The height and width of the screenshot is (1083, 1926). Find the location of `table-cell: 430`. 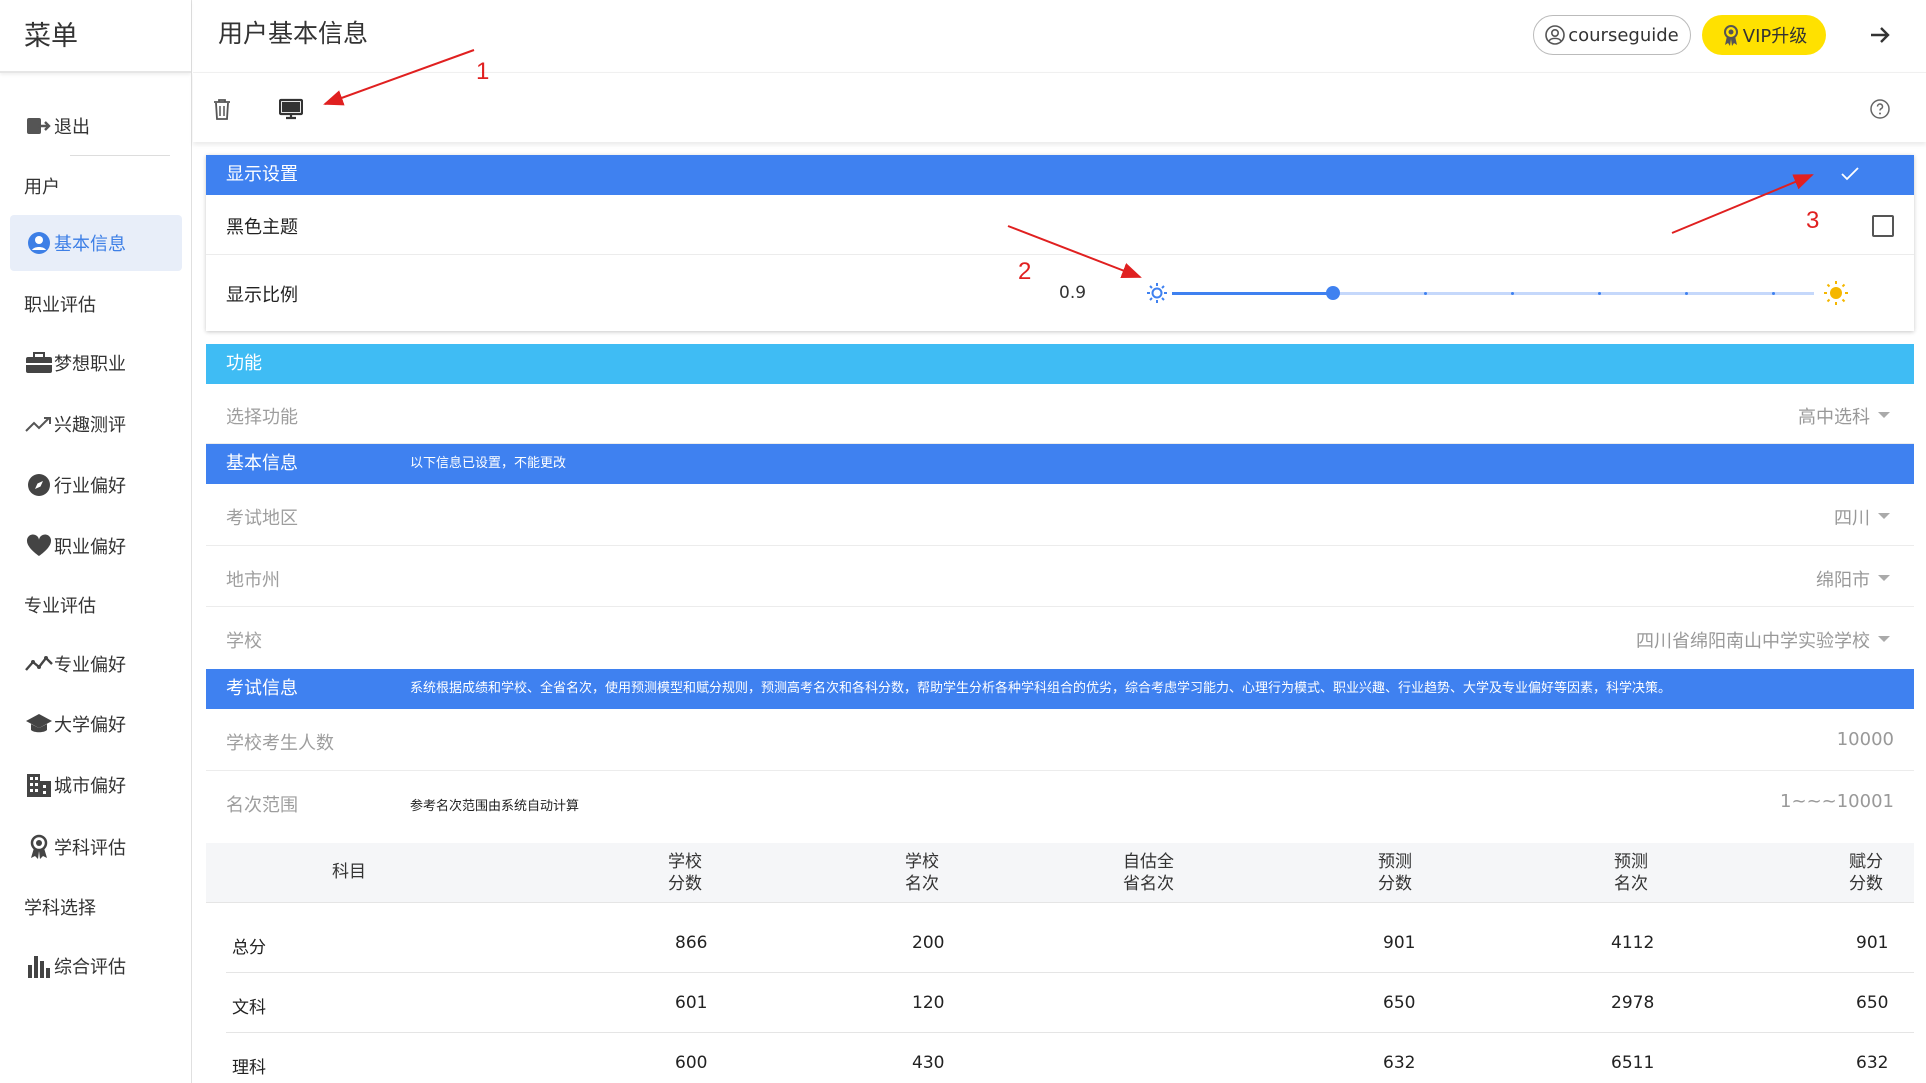

table-cell: 430 is located at coordinates (928, 1063).